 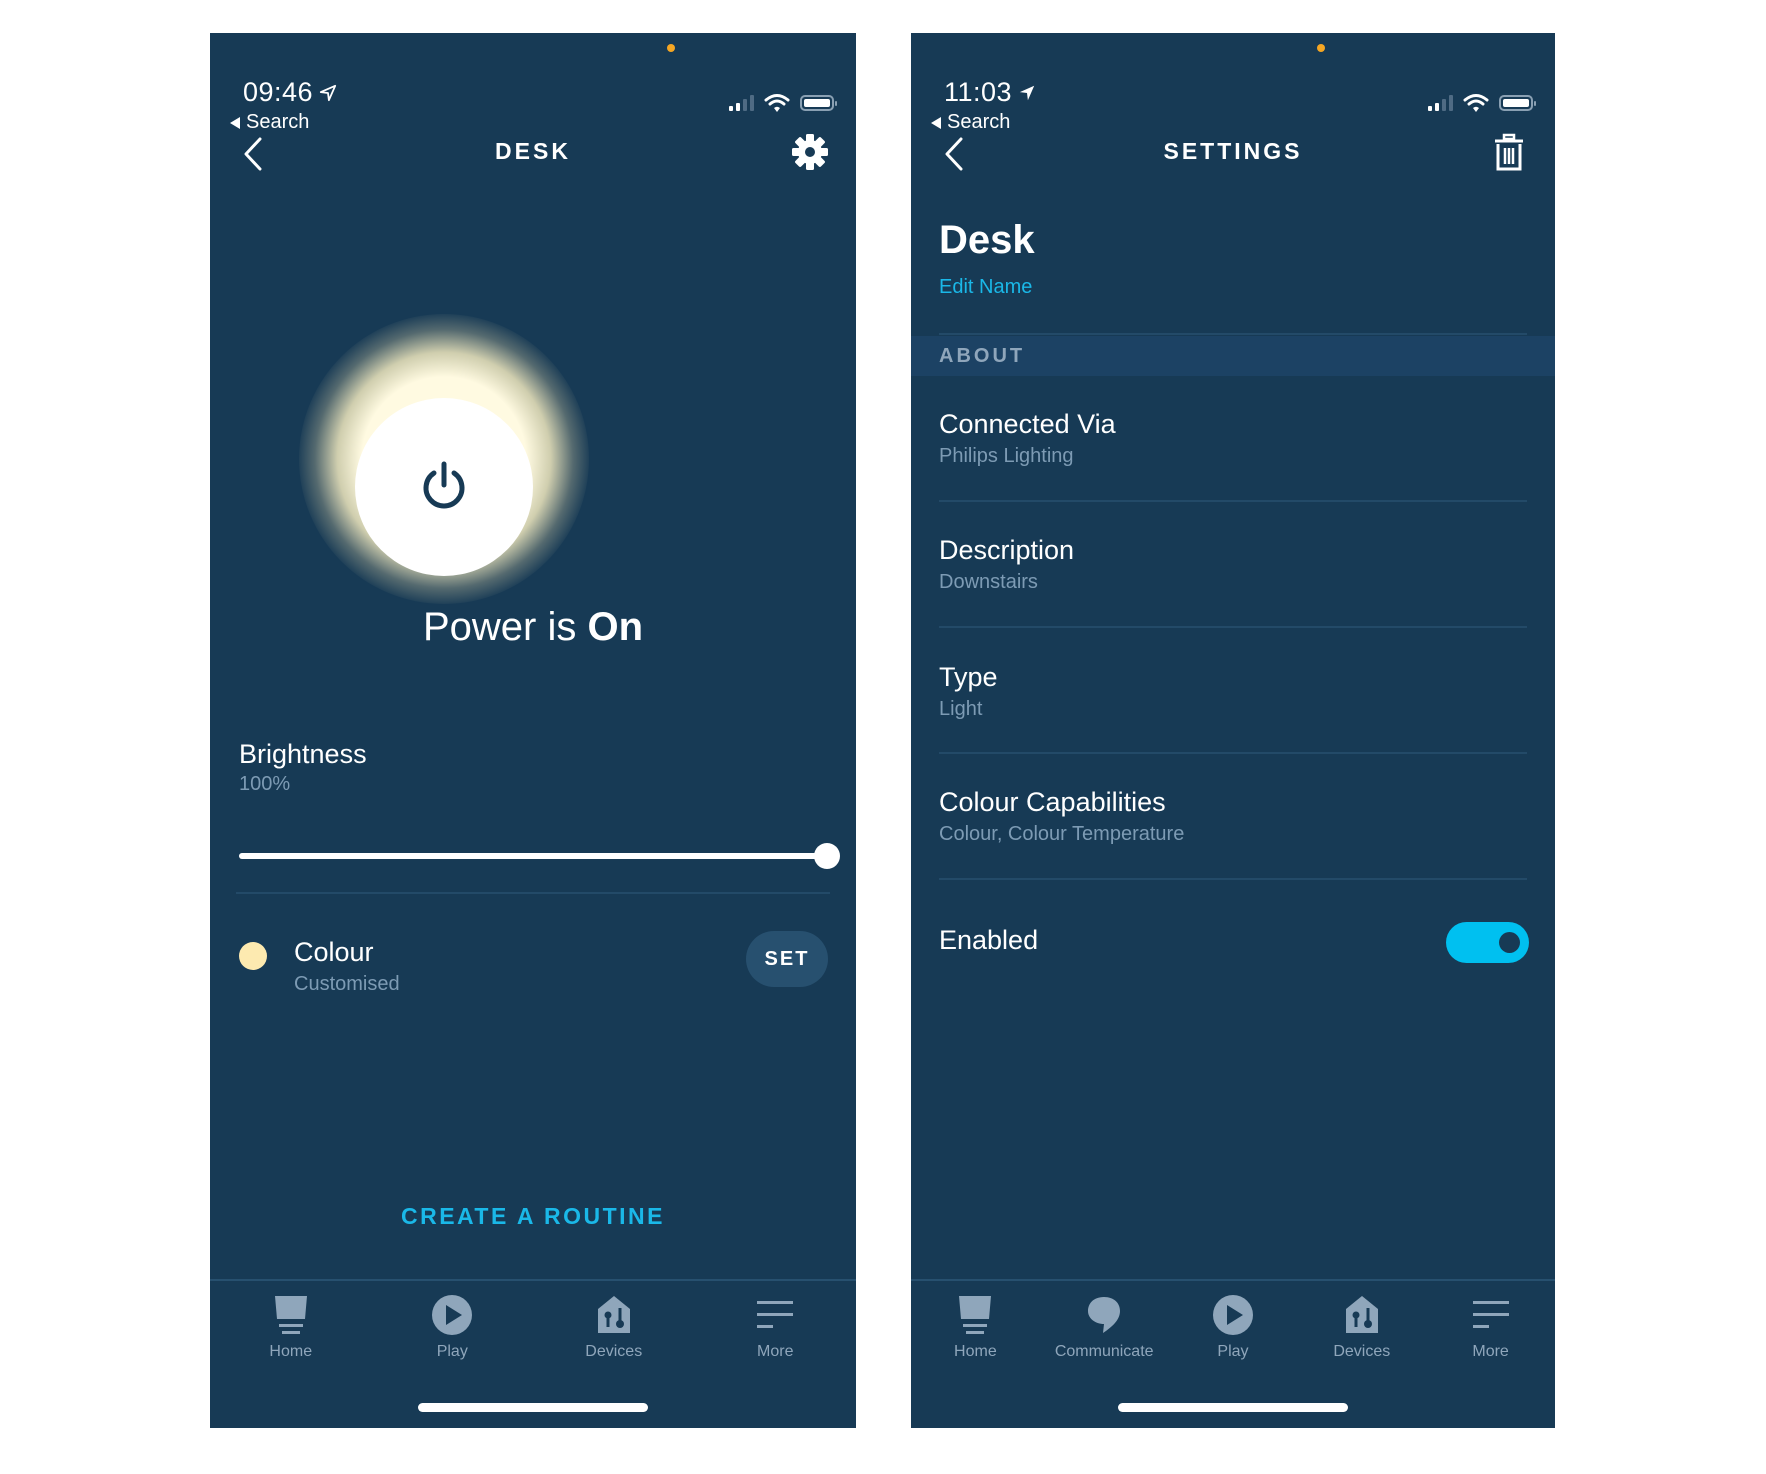 I want to click on brightness-slider, so click(x=539, y=856).